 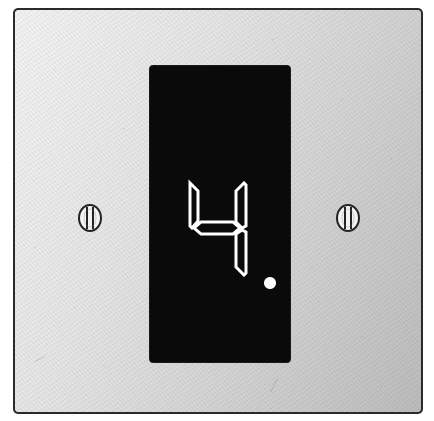 What do you see at coordinates (241, 253) in the screenshot?
I see `segment-c` at bounding box center [241, 253].